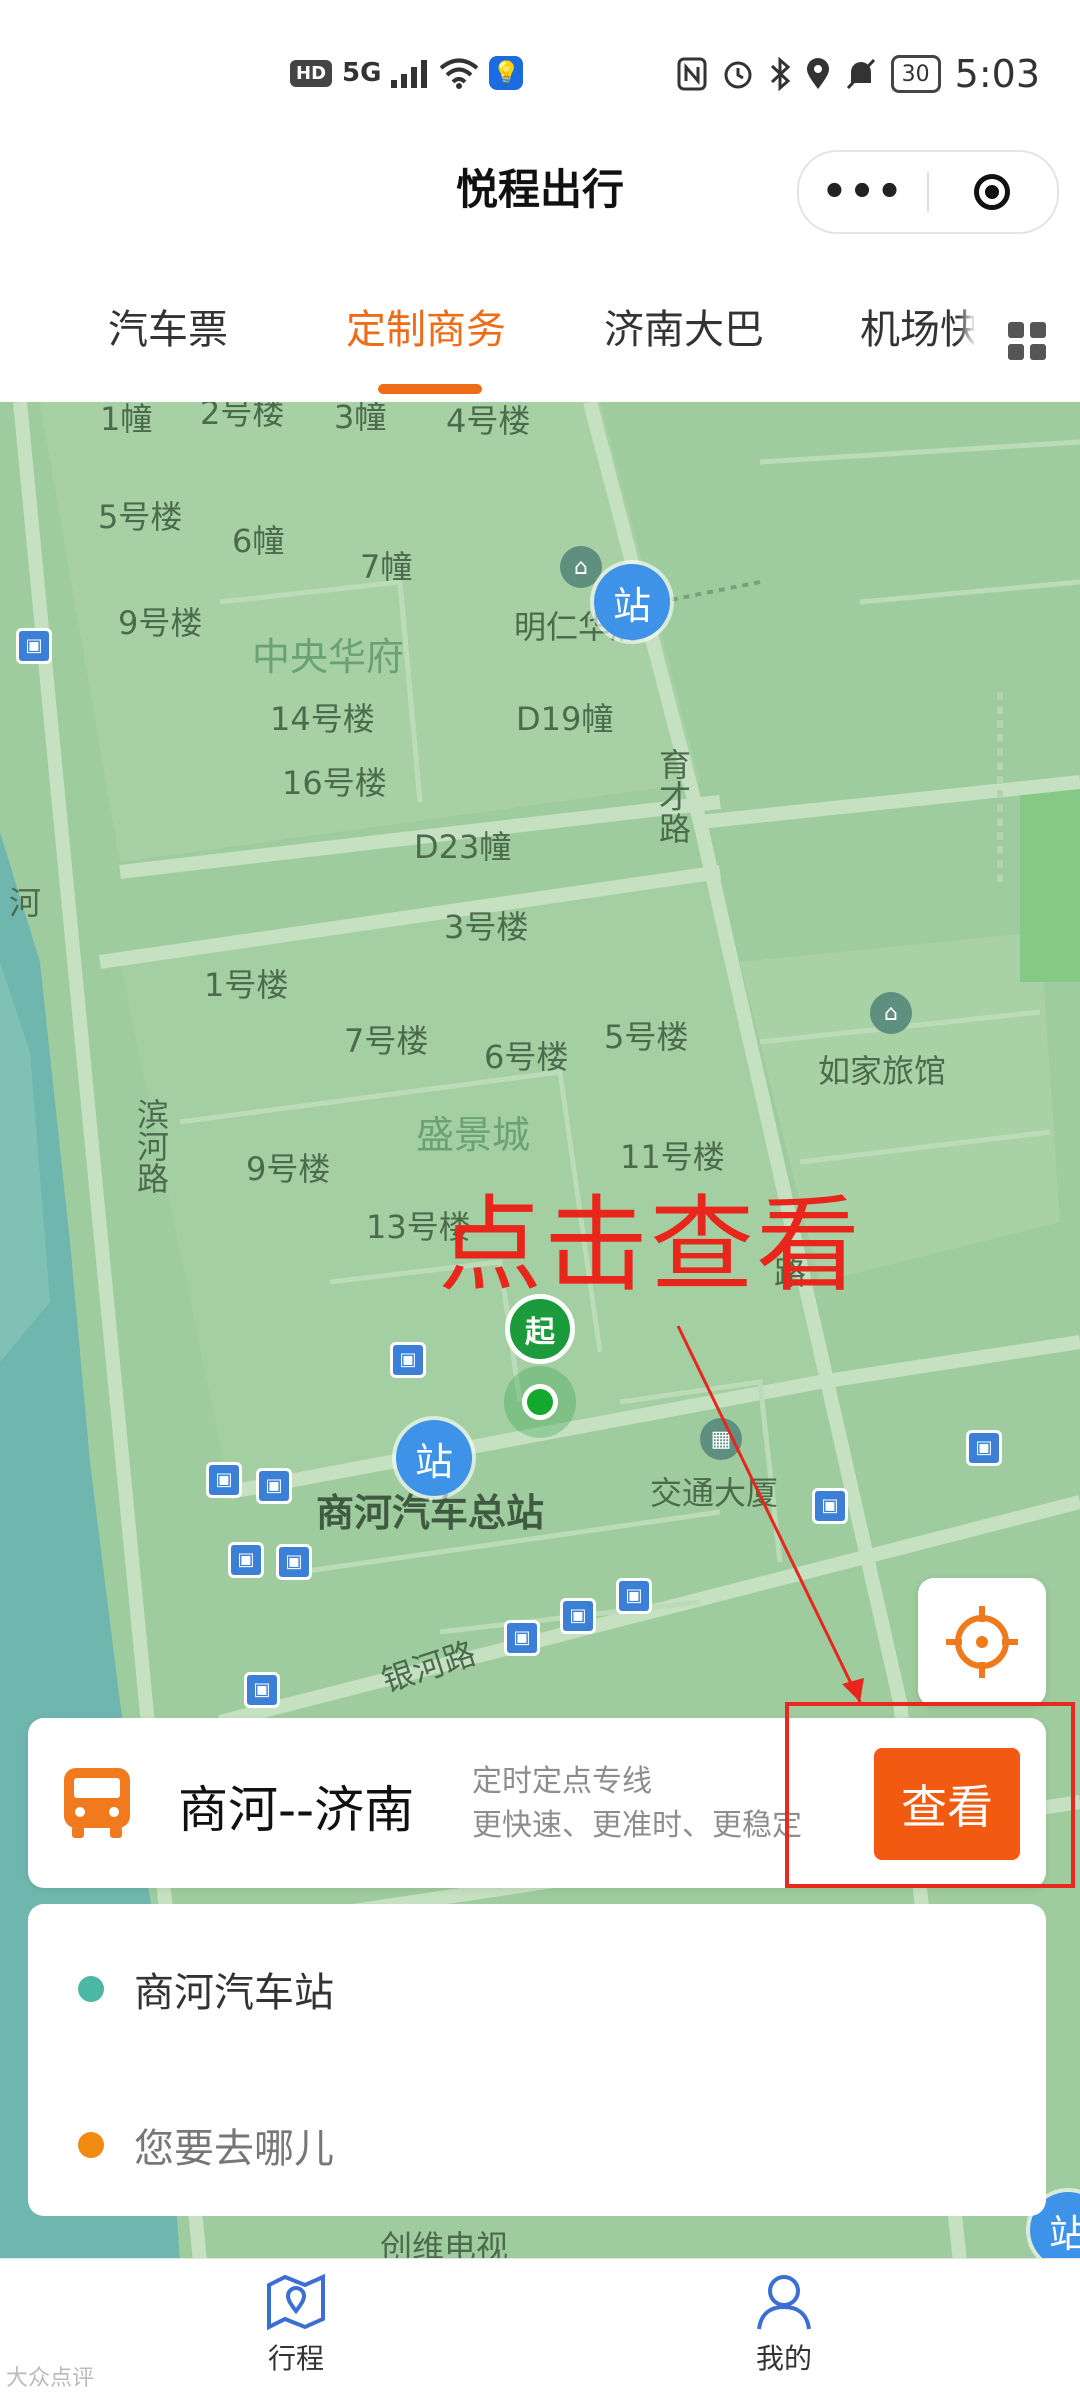  Describe the element at coordinates (915, 74) in the screenshot. I see `battery-icon: 30` at that location.